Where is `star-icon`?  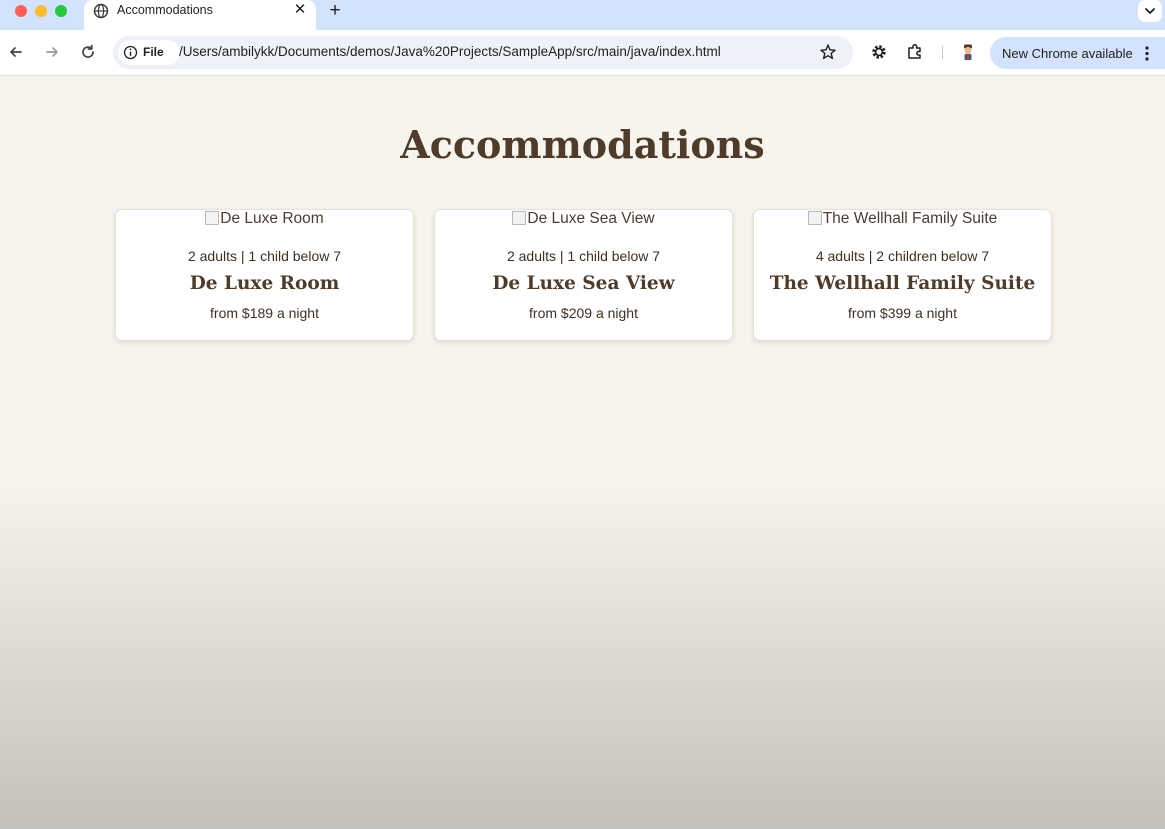 star-icon is located at coordinates (828, 52).